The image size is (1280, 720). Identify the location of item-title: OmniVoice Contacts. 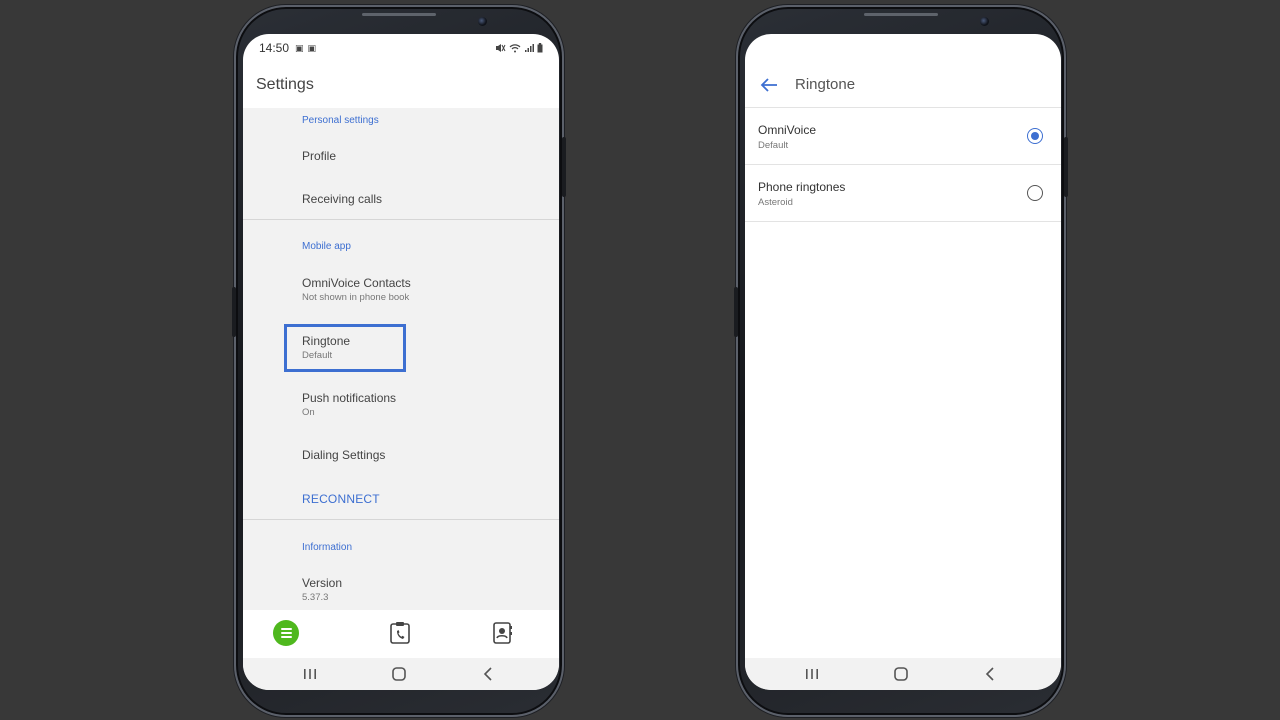
(356, 283).